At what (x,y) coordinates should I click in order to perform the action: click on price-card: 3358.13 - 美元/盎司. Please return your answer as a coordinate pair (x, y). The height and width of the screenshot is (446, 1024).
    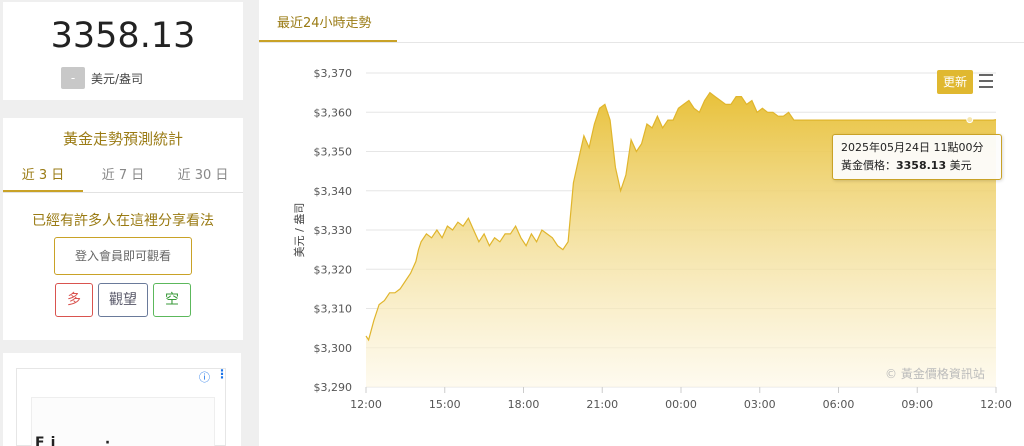
    Looking at the image, I should click on (123, 51).